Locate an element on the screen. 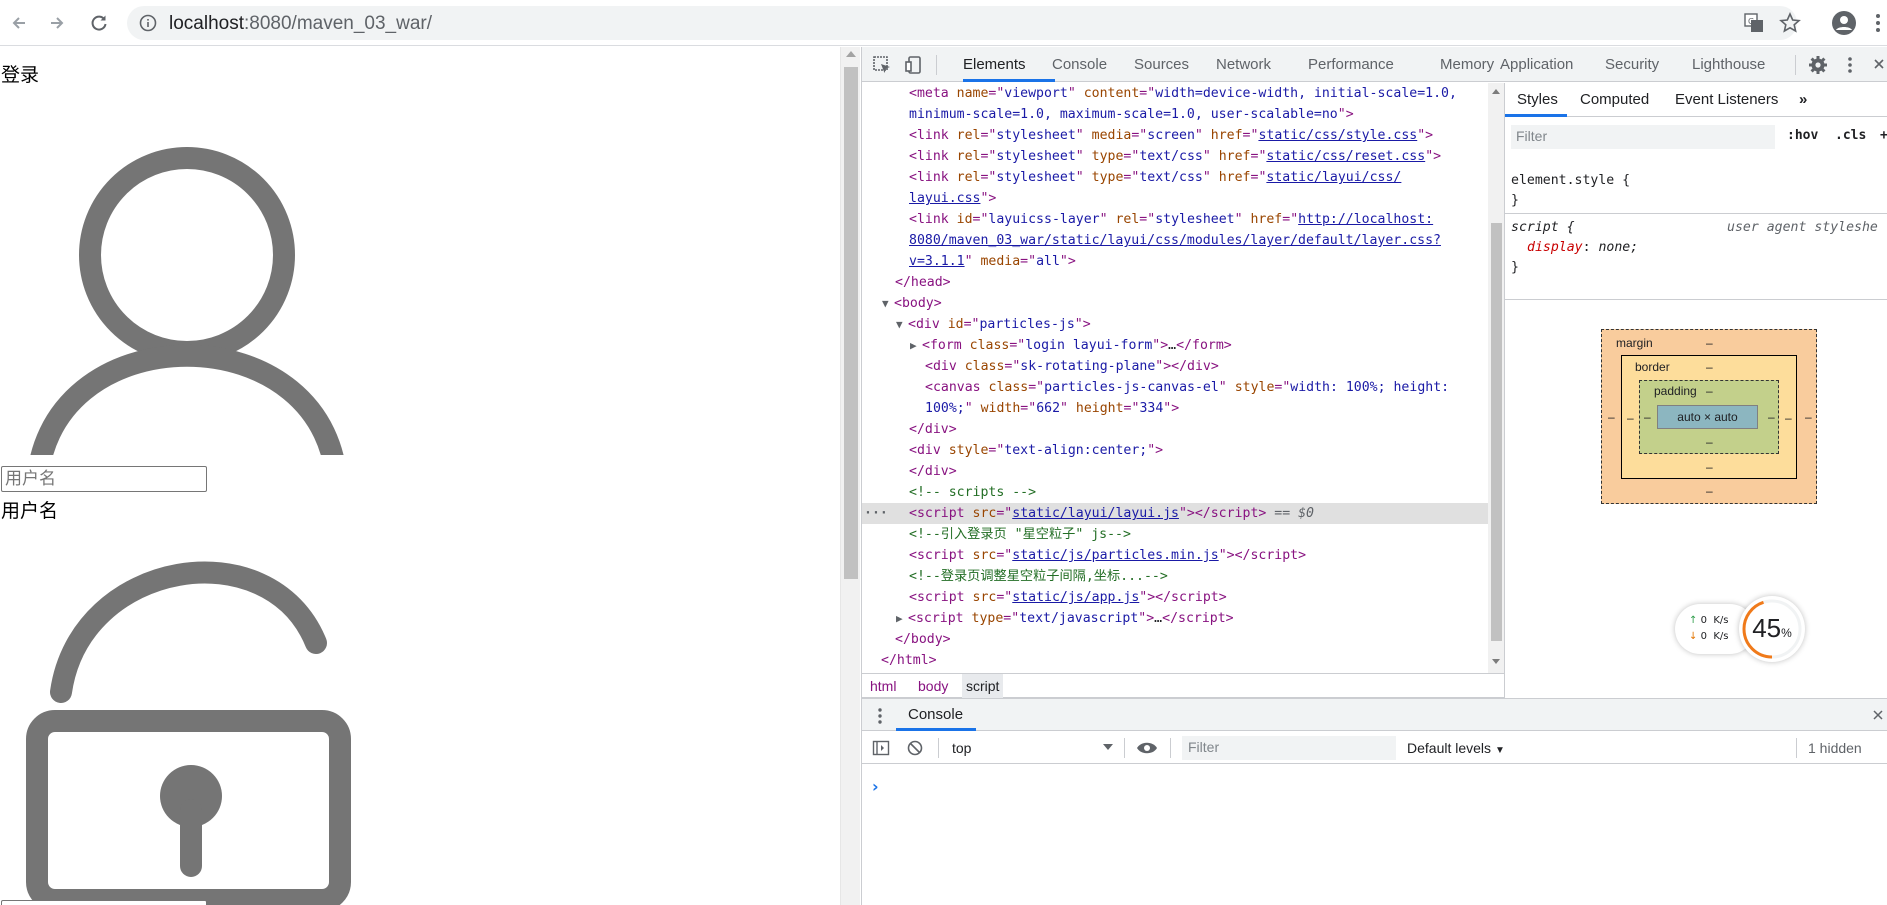 The width and height of the screenshot is (1887, 905). drawer-tab-console: Console is located at coordinates (935, 714).